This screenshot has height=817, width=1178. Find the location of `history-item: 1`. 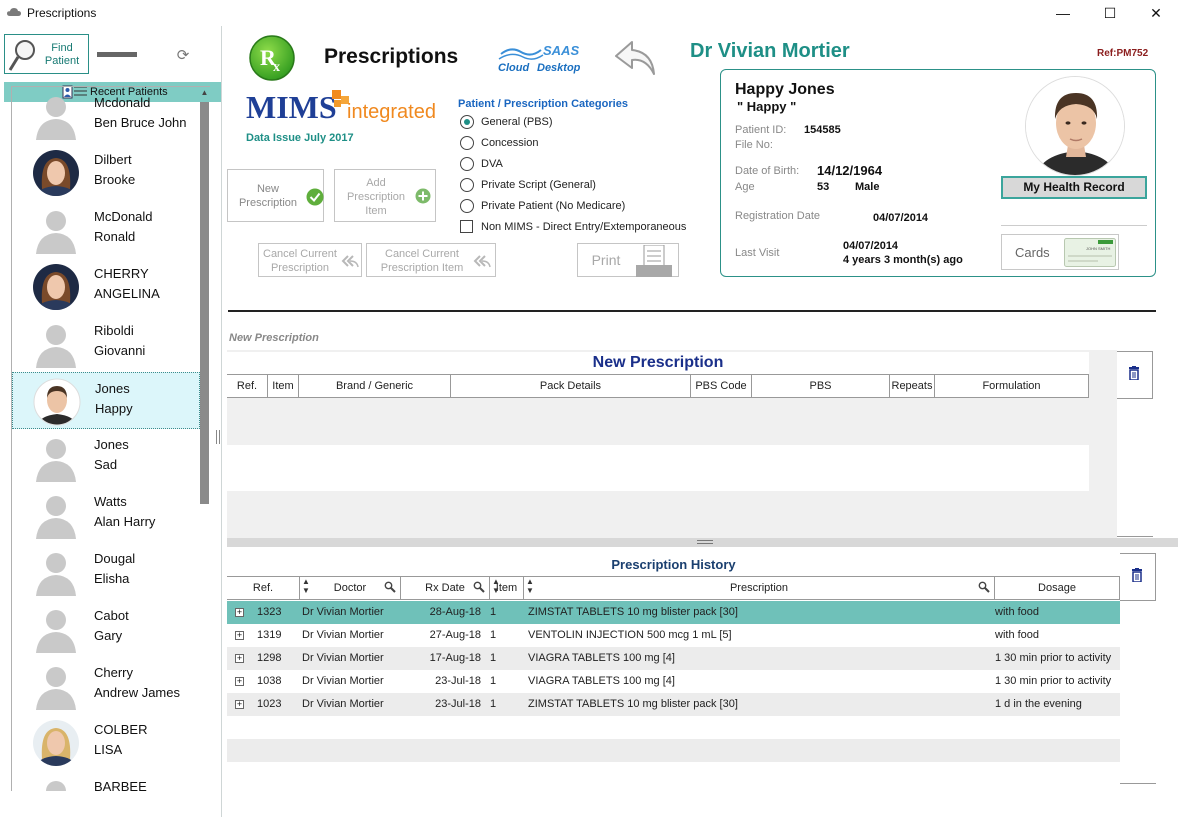

history-item: 1 is located at coordinates (493, 635).